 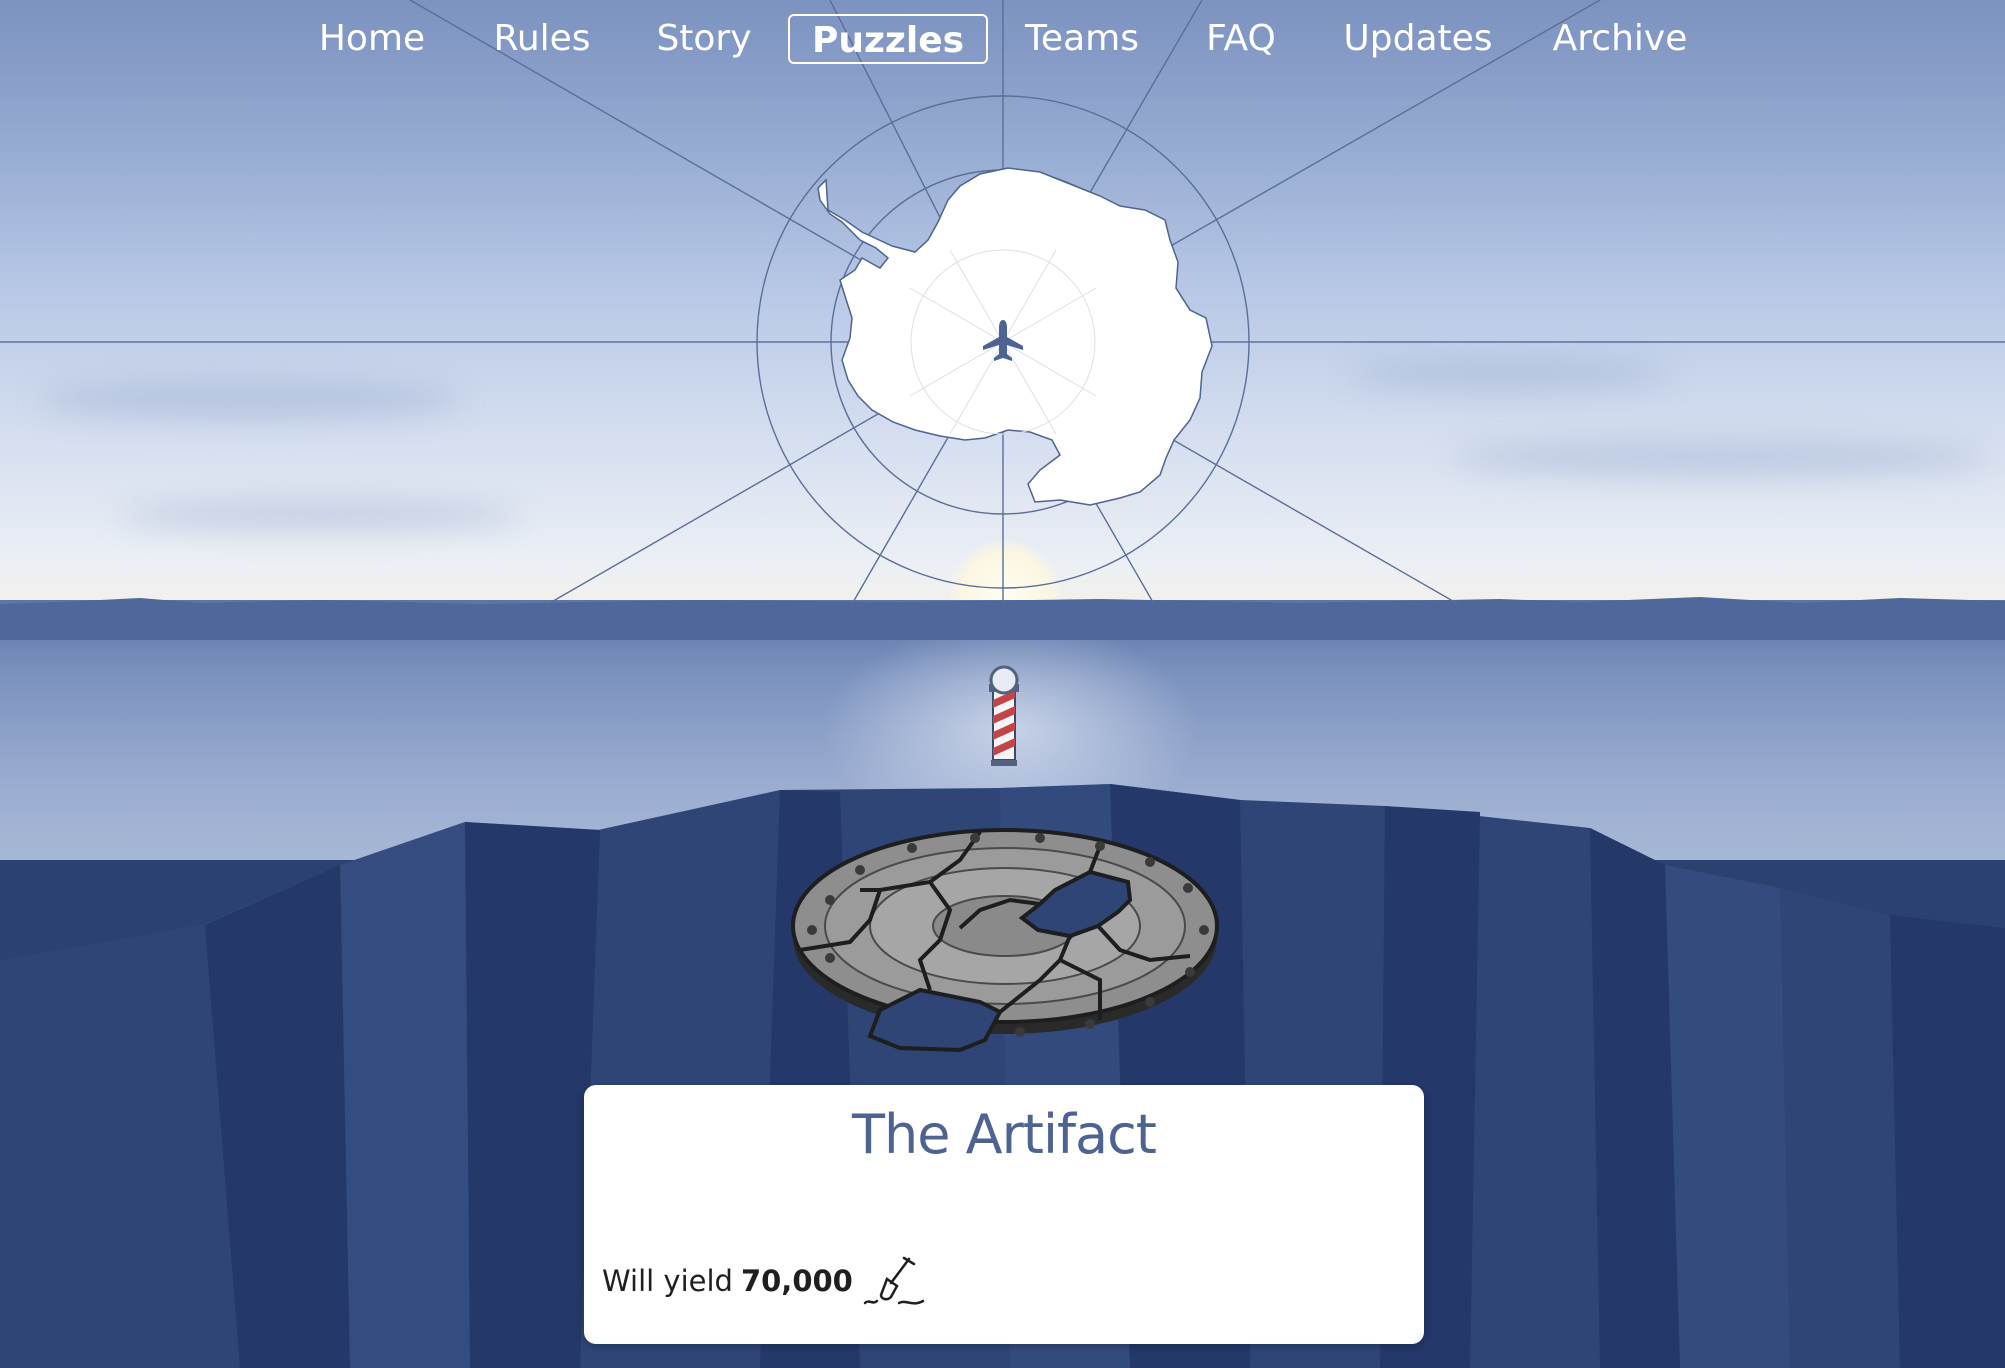 What do you see at coordinates (1241, 39) in the screenshot?
I see `nav-faq: FAQ` at bounding box center [1241, 39].